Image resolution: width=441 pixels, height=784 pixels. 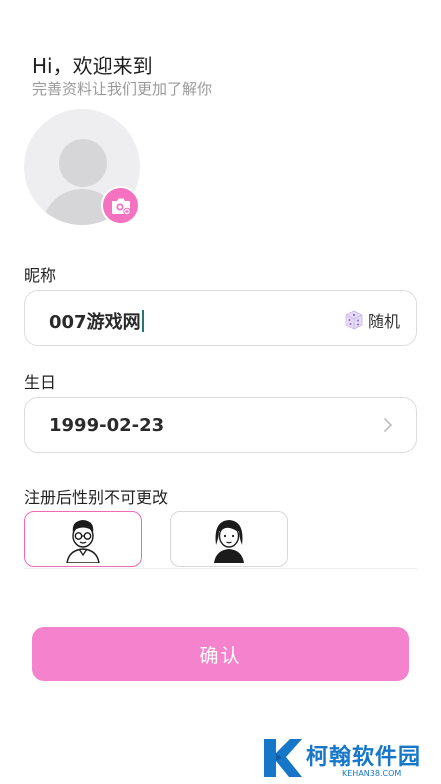 What do you see at coordinates (83, 541) in the screenshot?
I see `male-avatar-icon` at bounding box center [83, 541].